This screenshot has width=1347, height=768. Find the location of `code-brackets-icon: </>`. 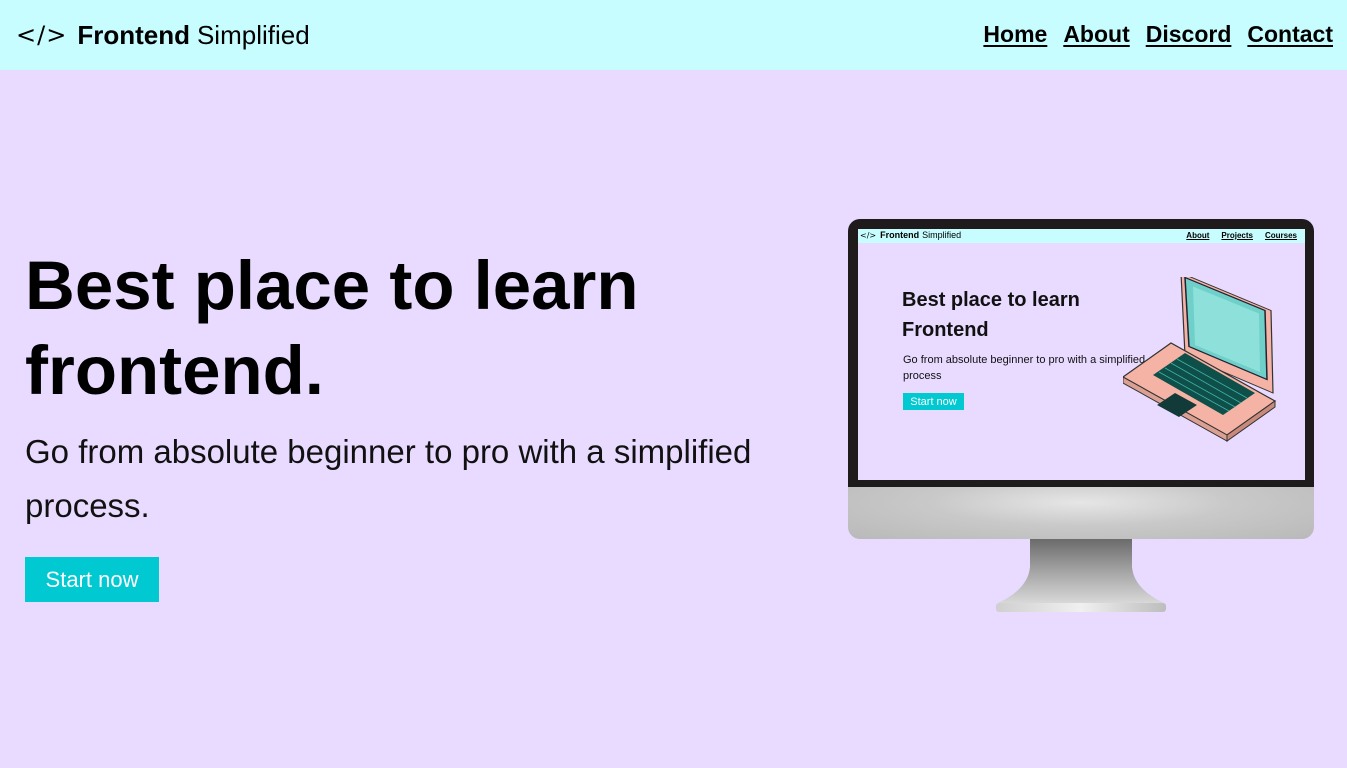

code-brackets-icon: </> is located at coordinates (42, 35).